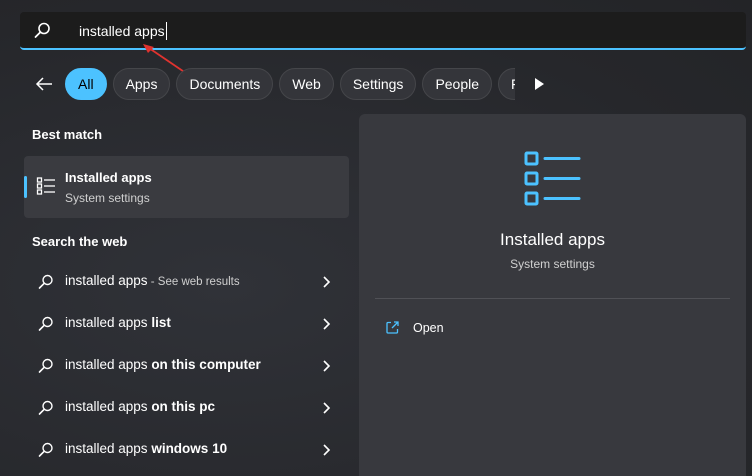 The image size is (752, 476). What do you see at coordinates (141, 84) in the screenshot?
I see `tab-apps: Apps` at bounding box center [141, 84].